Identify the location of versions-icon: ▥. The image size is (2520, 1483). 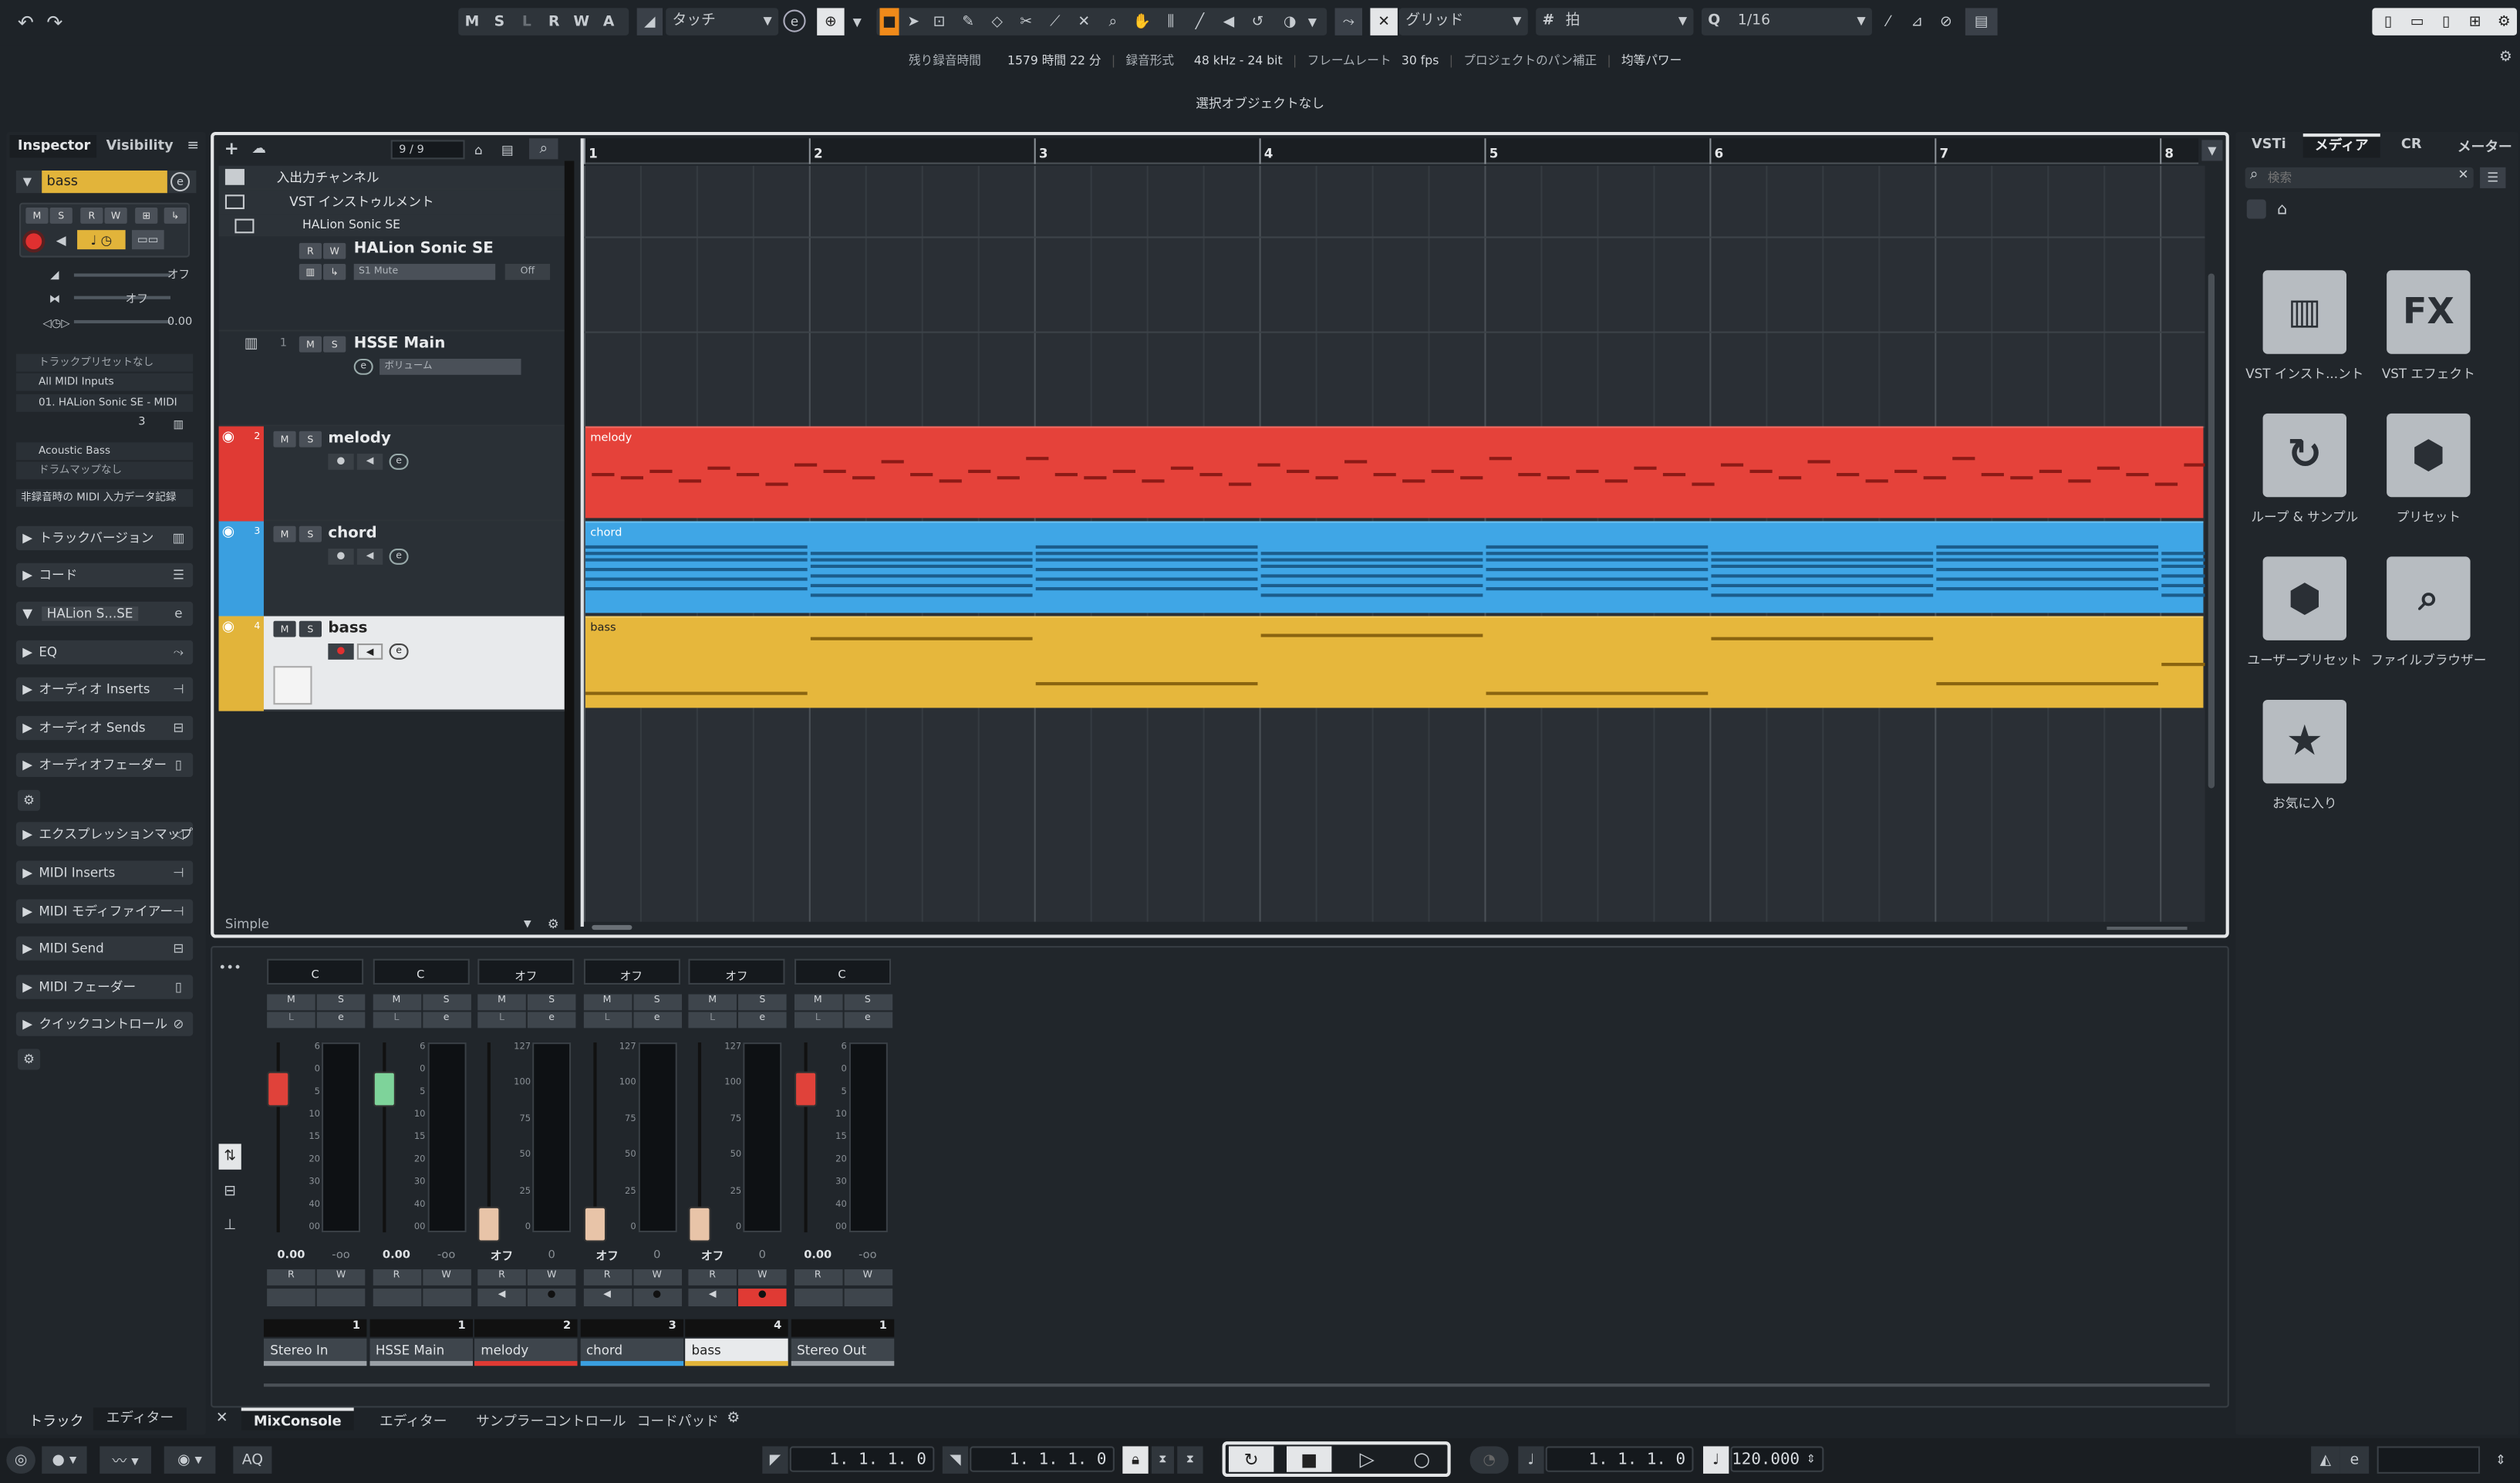
(179, 538).